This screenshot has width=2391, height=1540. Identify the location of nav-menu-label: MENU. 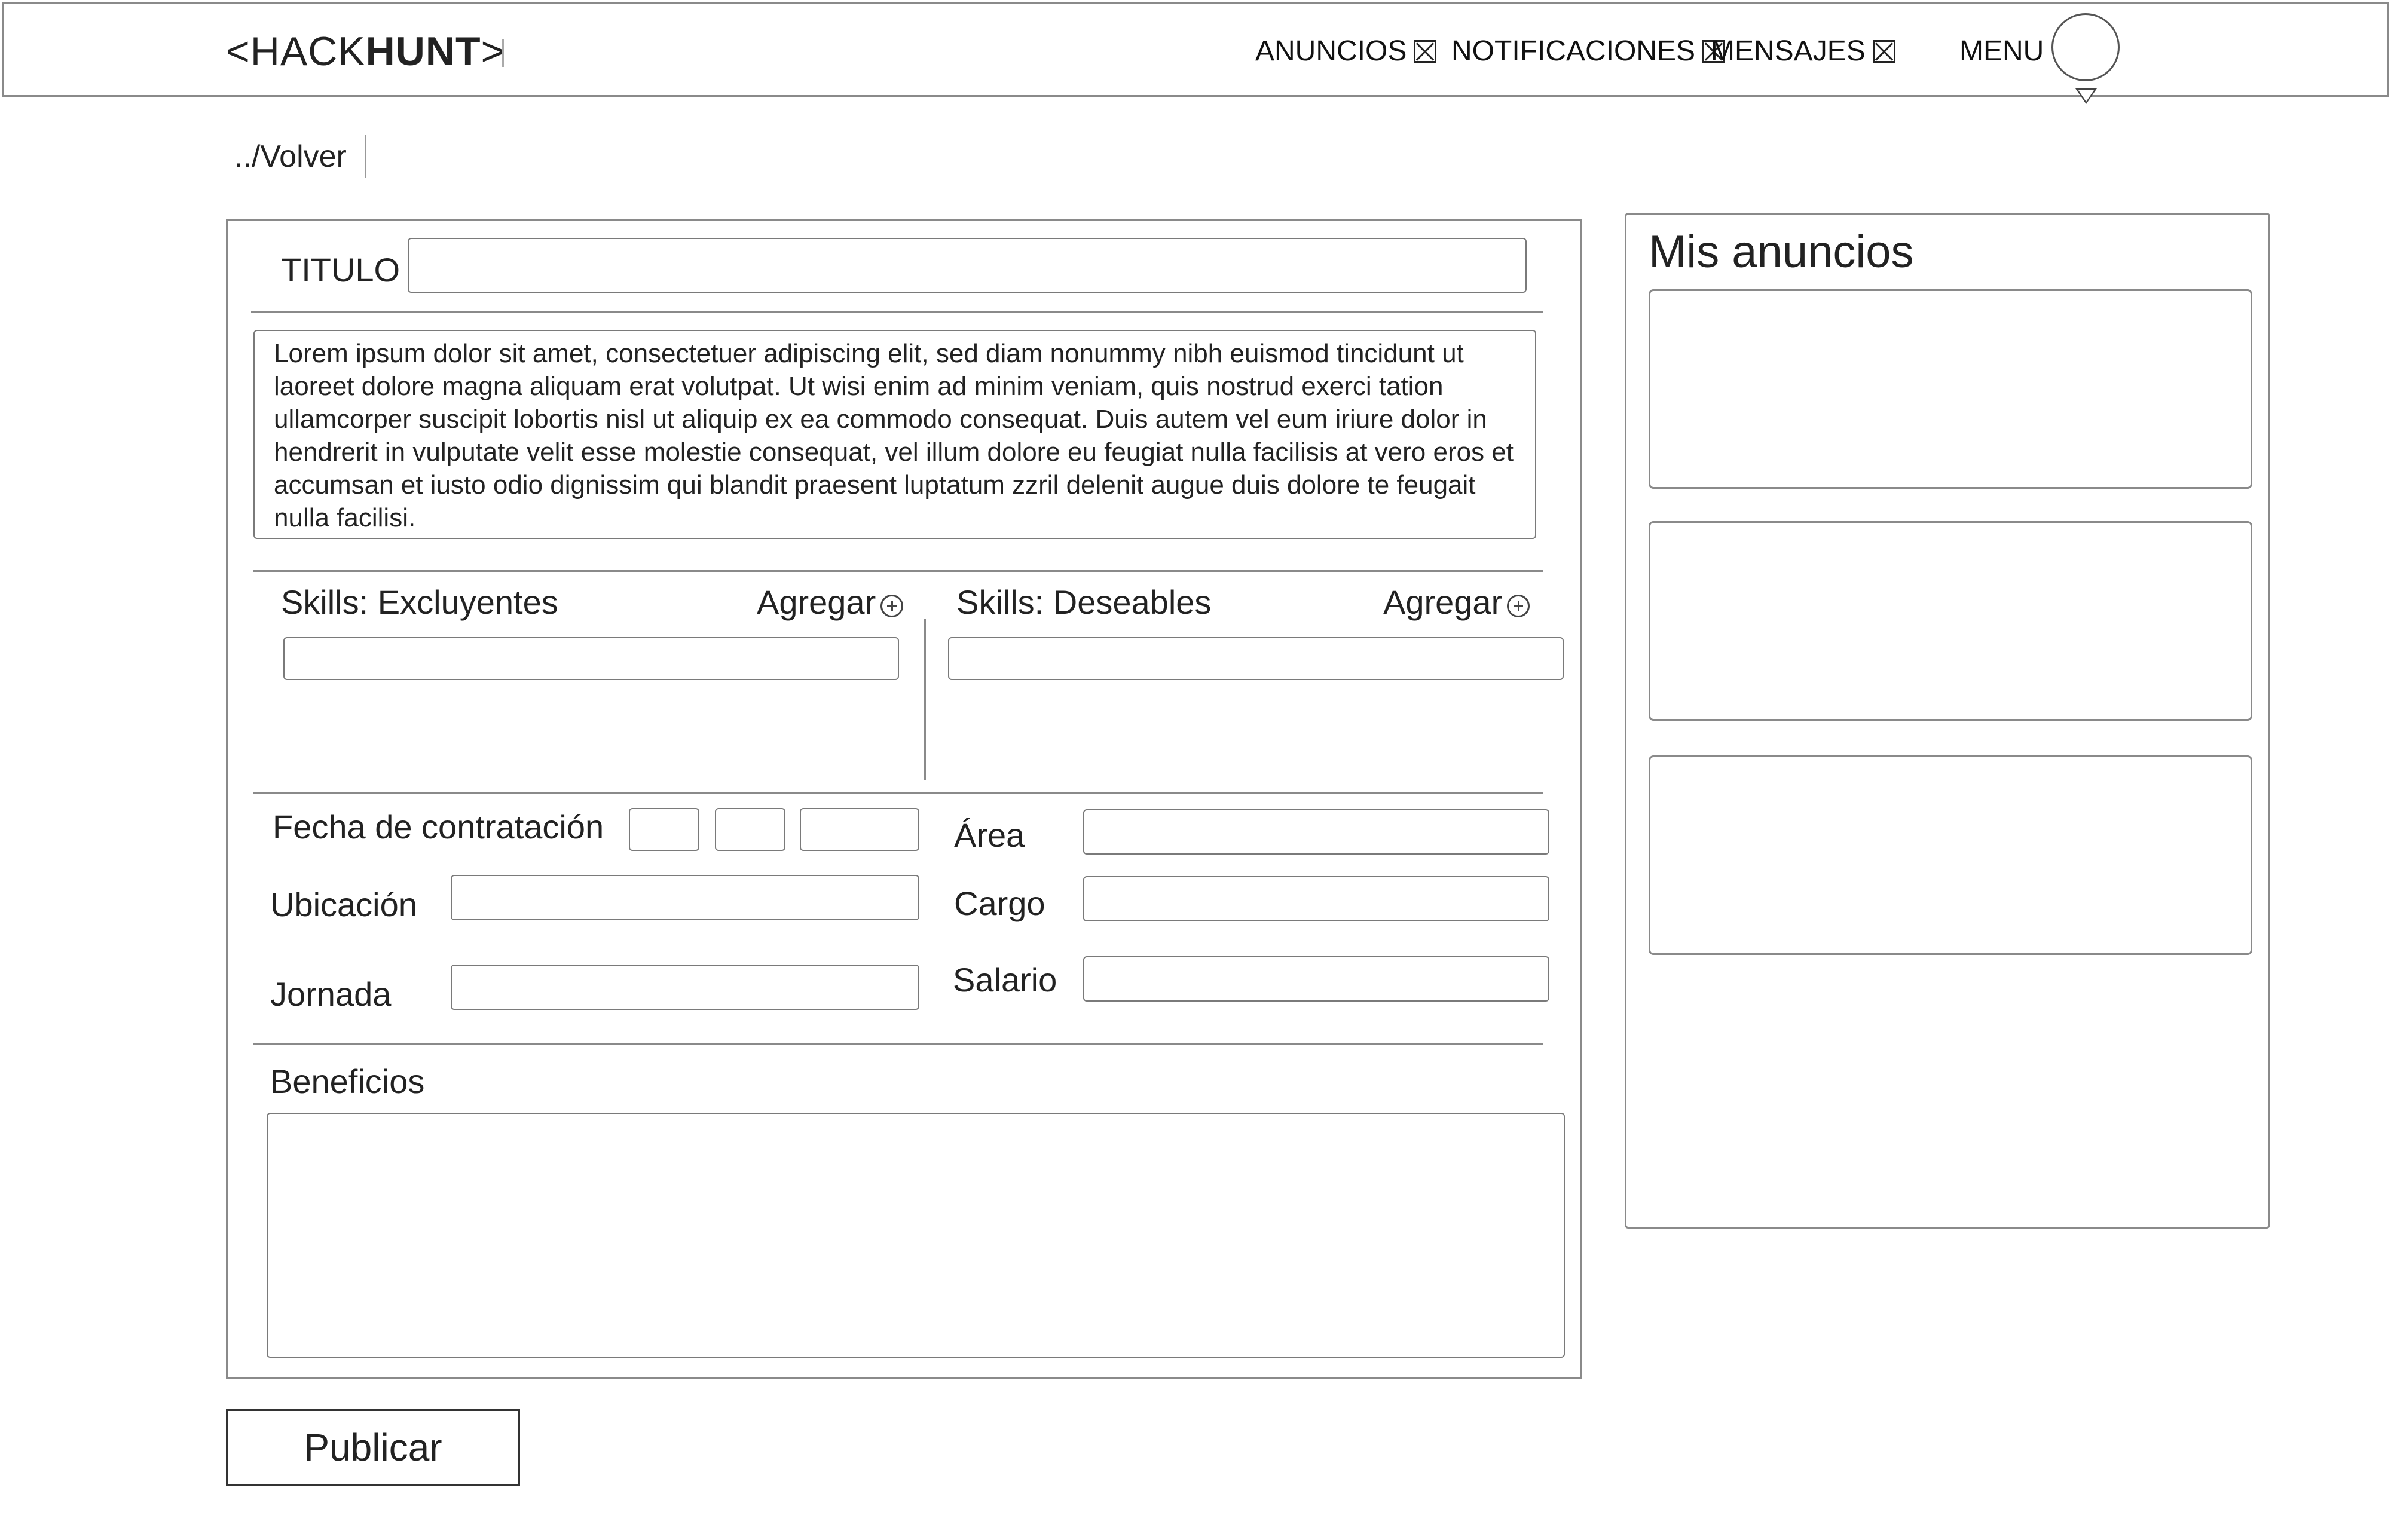
(2001, 51).